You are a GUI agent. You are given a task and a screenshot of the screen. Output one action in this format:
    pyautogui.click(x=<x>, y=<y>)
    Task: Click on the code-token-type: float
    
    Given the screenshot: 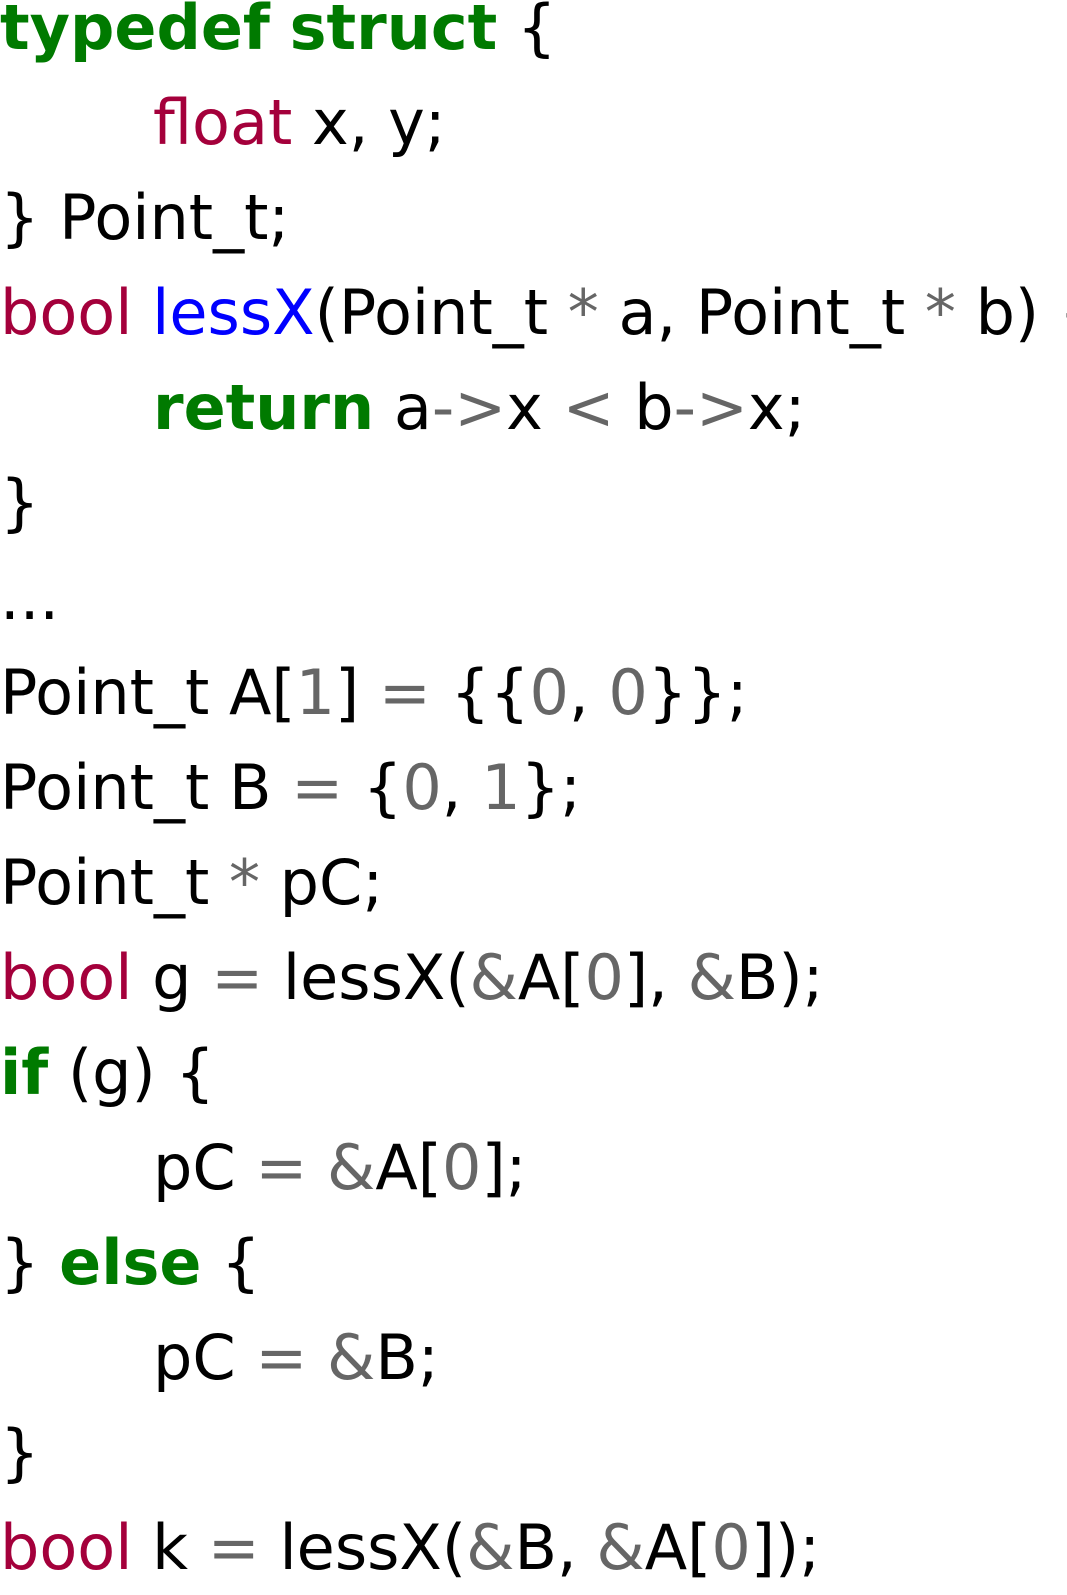 What is the action you would take?
    pyautogui.click(x=223, y=122)
    